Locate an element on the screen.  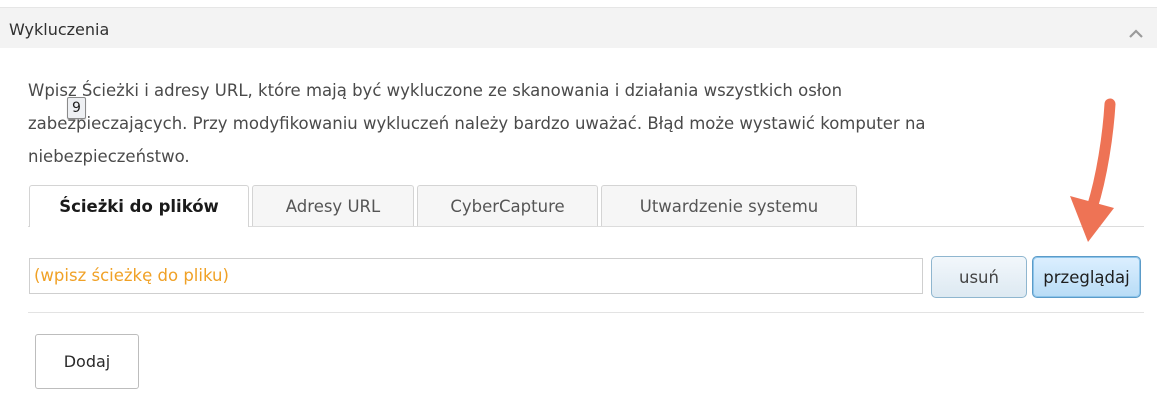
section-header: Wykluczenia is located at coordinates (578, 28).